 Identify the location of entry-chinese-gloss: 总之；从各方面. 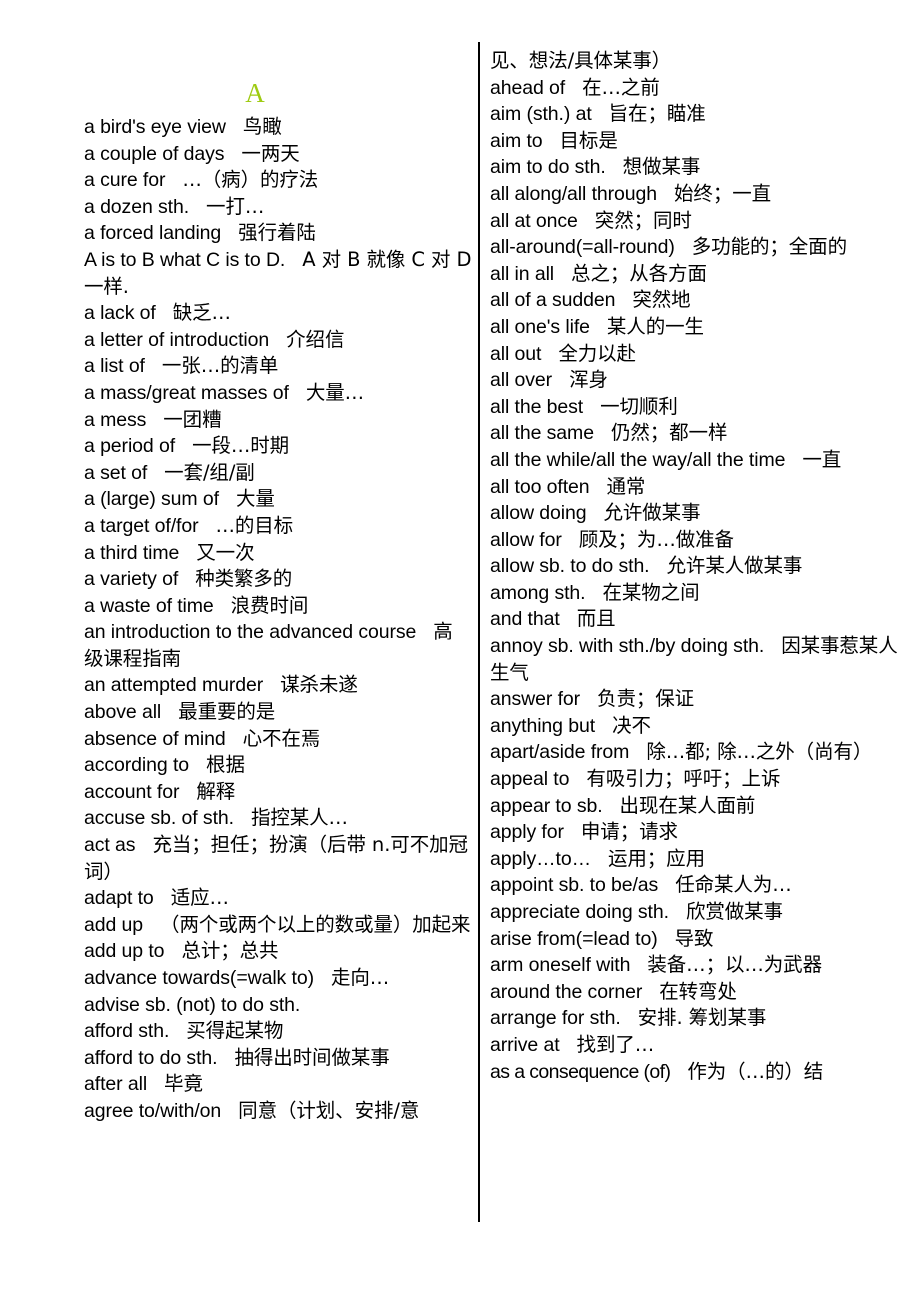
(639, 273).